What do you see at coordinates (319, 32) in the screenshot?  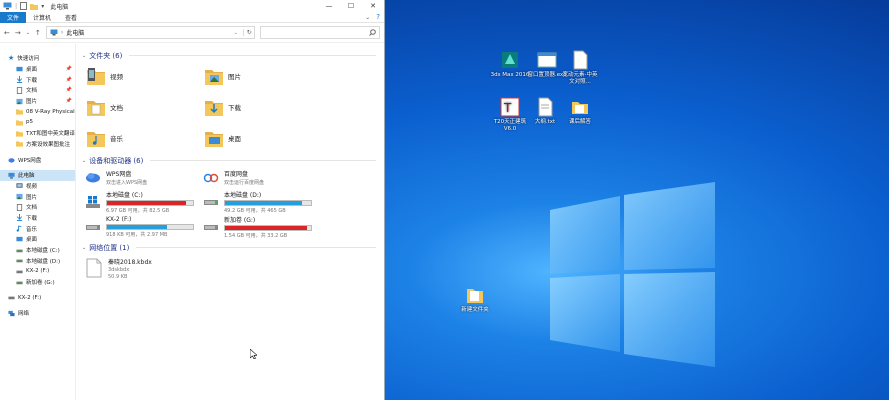 I see `search-input` at bounding box center [319, 32].